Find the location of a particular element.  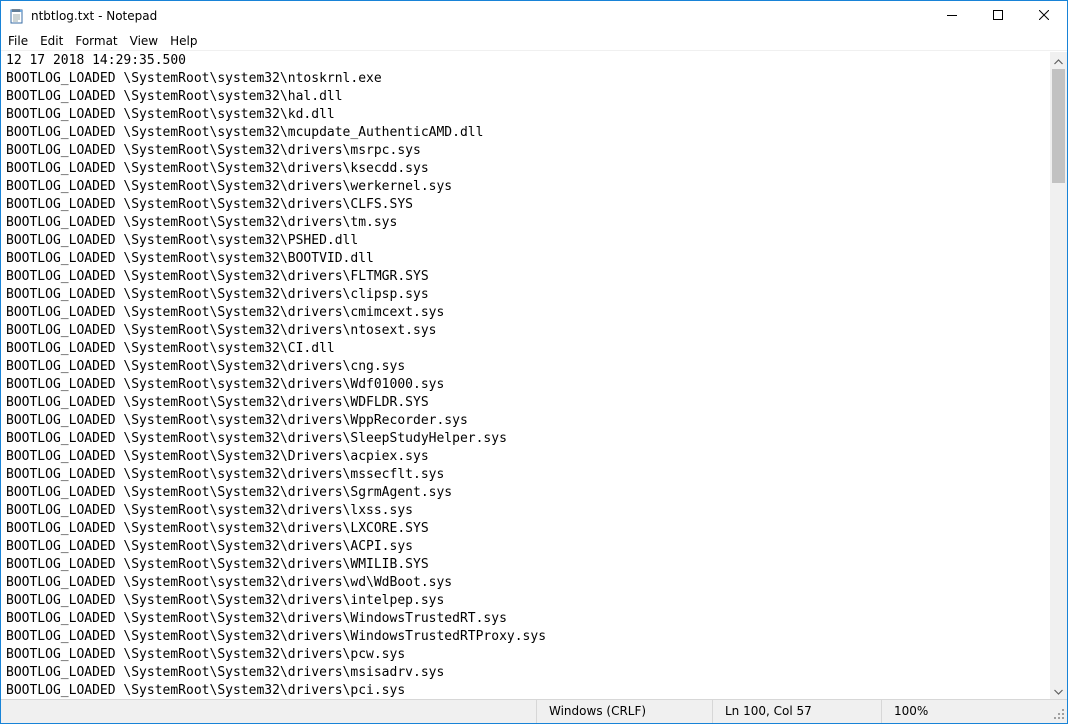

menu-file: File is located at coordinates (17, 41).